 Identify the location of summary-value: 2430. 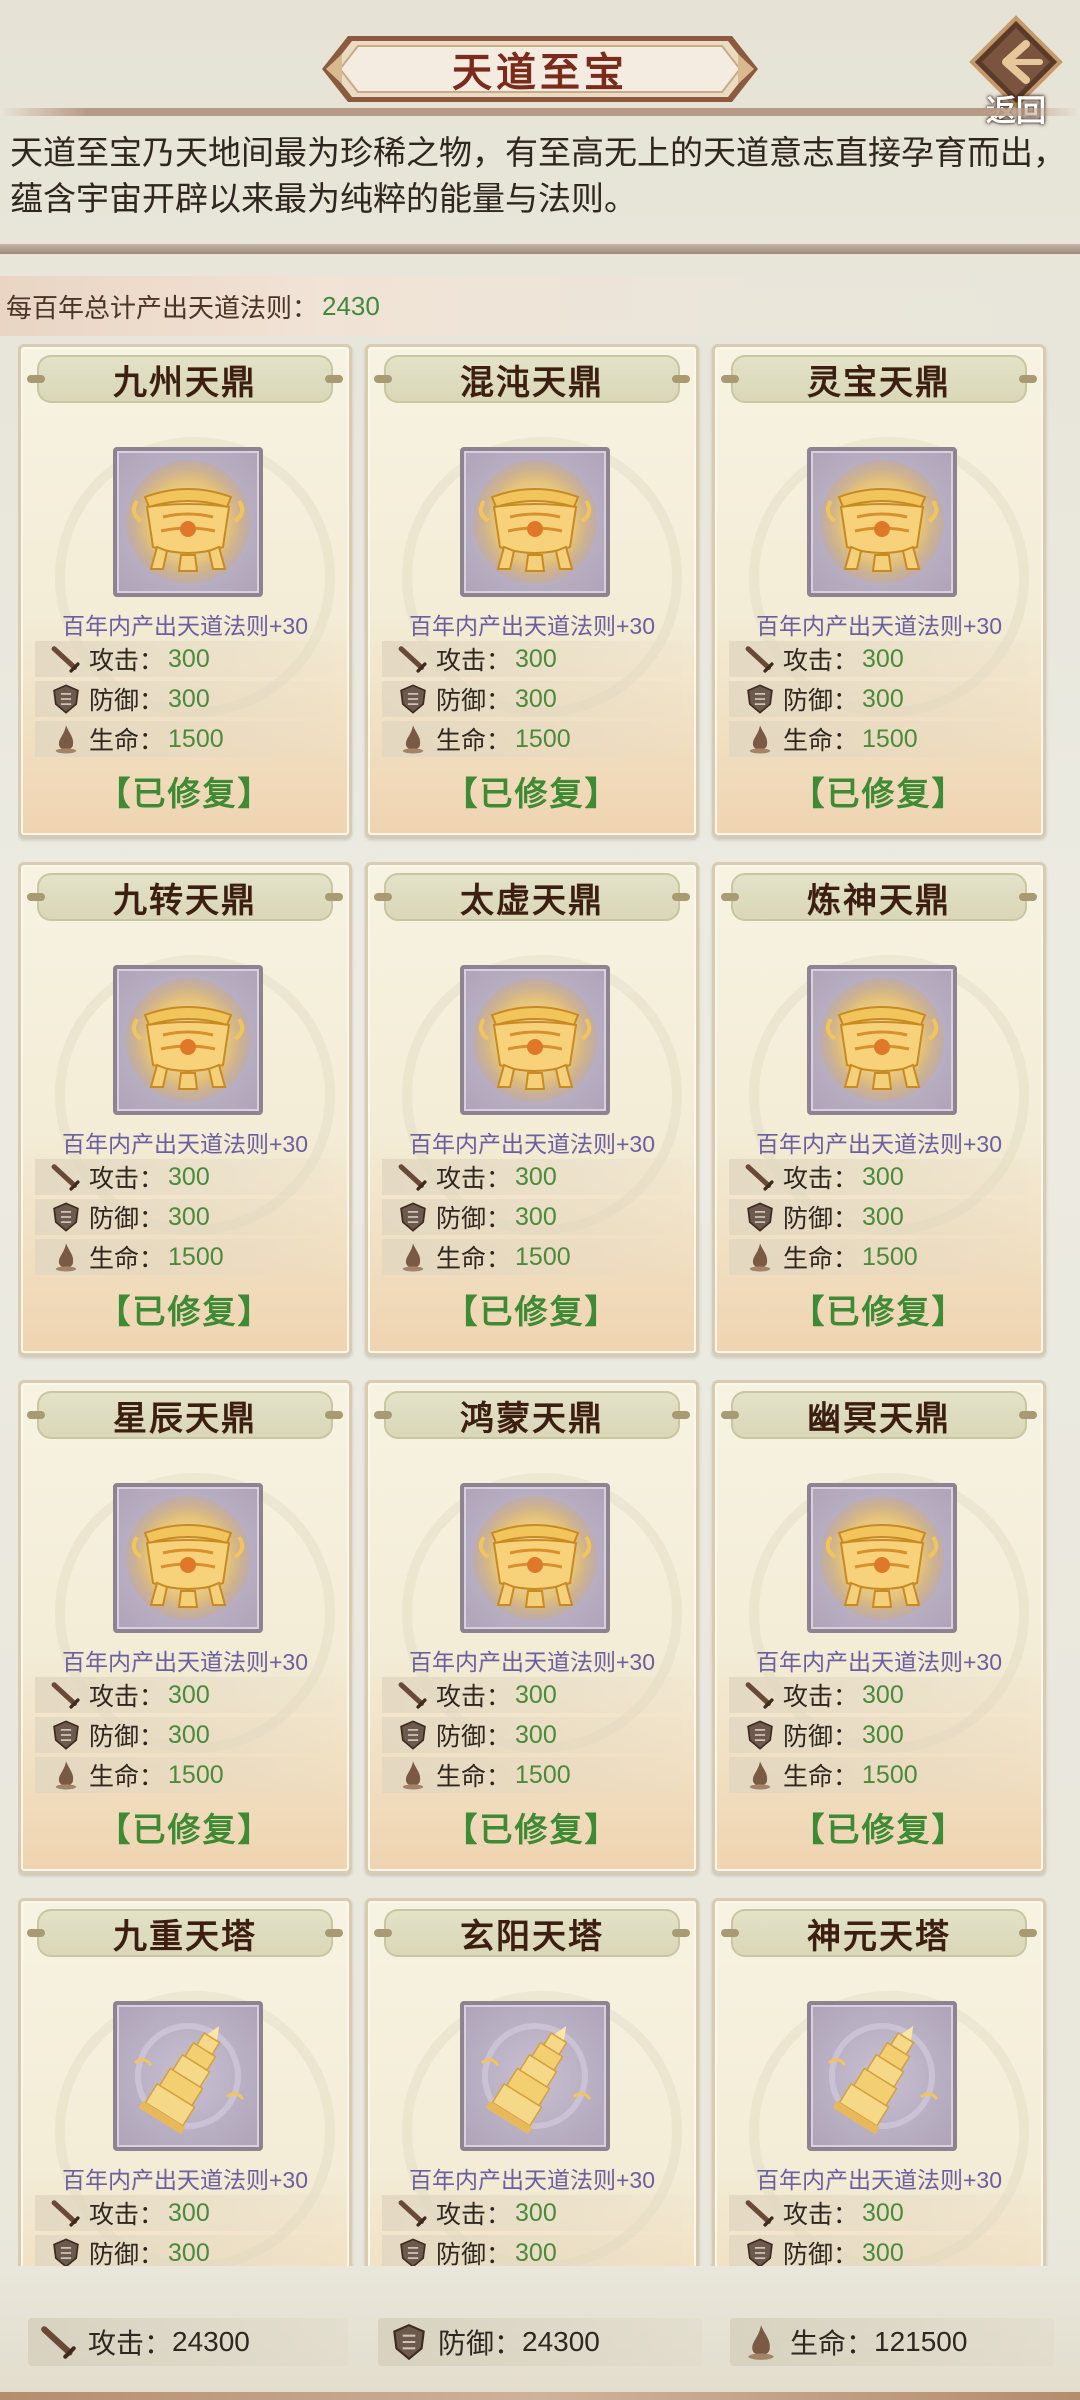
(351, 305).